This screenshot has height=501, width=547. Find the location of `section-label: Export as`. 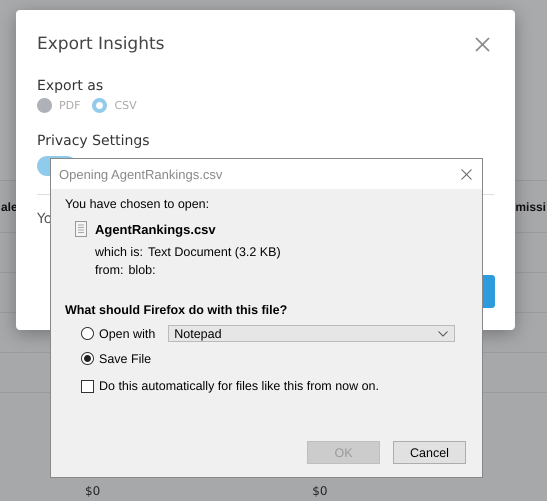

section-label: Export as is located at coordinates (70, 86).